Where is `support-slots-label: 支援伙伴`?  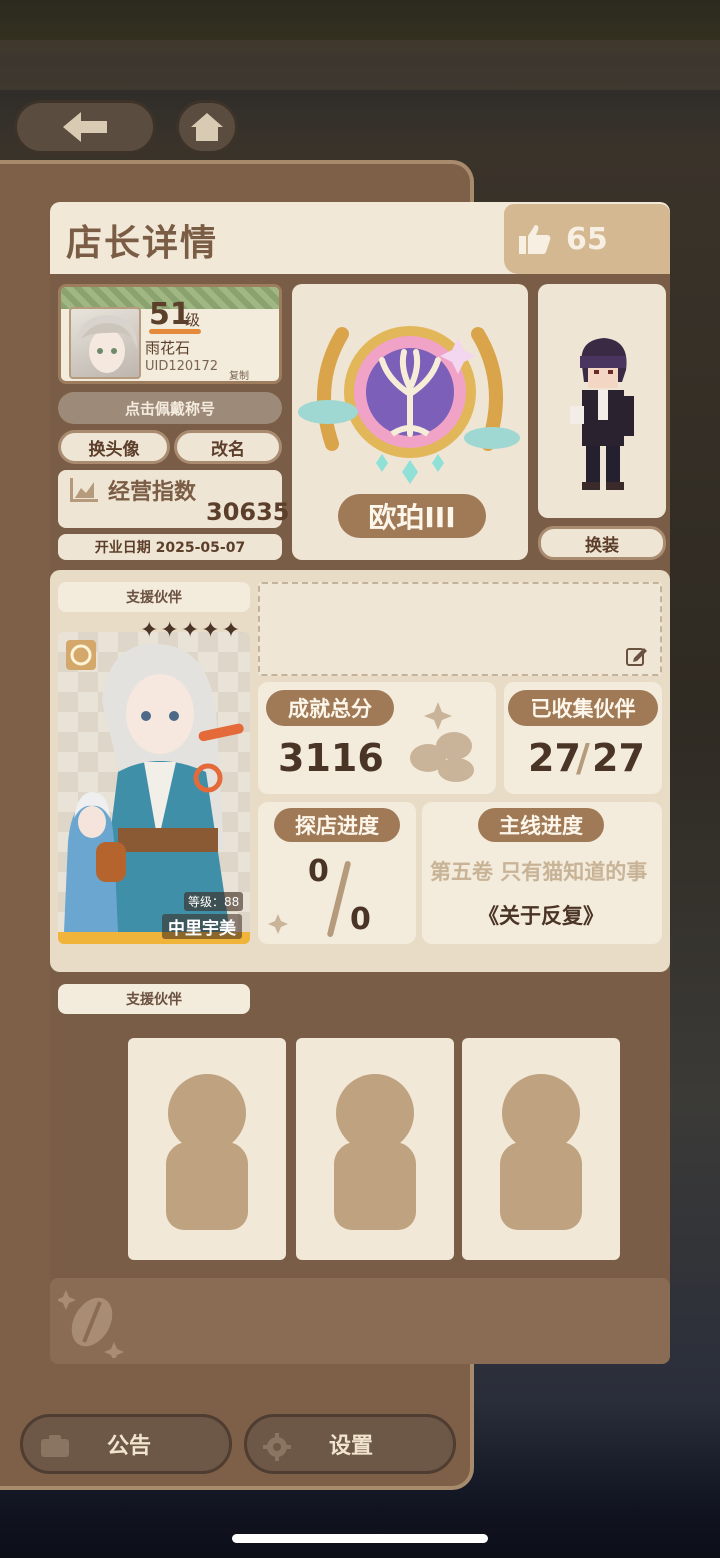
support-slots-label: 支援伙伴 is located at coordinates (154, 999).